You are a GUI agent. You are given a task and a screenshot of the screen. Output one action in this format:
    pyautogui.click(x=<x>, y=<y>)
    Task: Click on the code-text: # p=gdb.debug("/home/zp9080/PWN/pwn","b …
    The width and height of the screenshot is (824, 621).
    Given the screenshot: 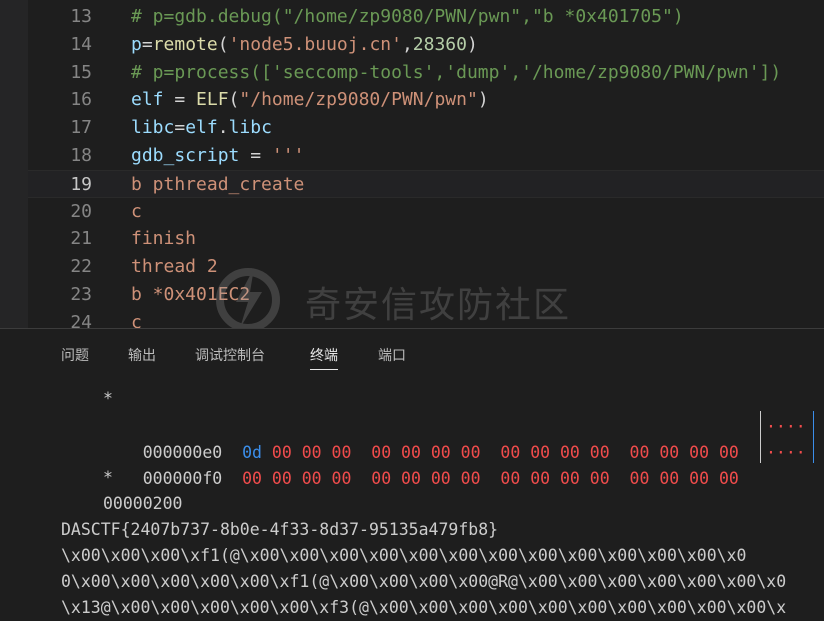 What is the action you would take?
    pyautogui.click(x=407, y=17)
    